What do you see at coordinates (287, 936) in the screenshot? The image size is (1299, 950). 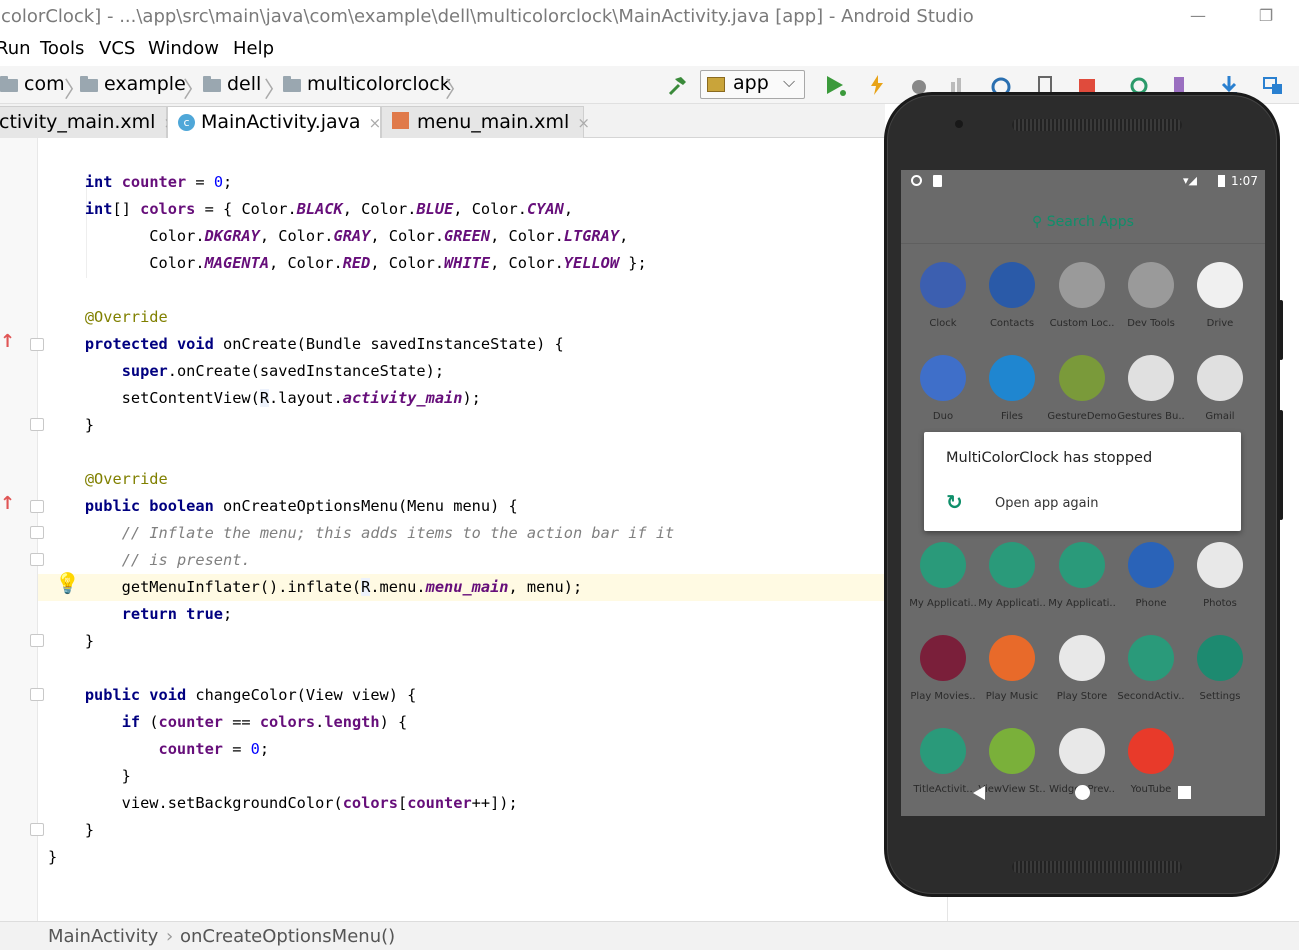 I see `status-method: onCreateOptionsMenu()` at bounding box center [287, 936].